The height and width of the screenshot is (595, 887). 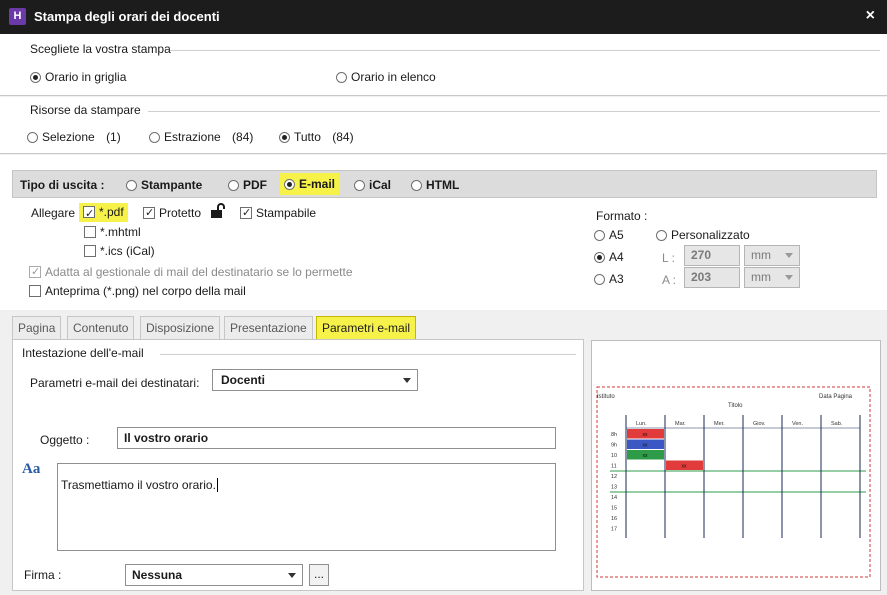 I want to click on radio-orario-griglia: Orario in griglia, so click(x=78, y=77).